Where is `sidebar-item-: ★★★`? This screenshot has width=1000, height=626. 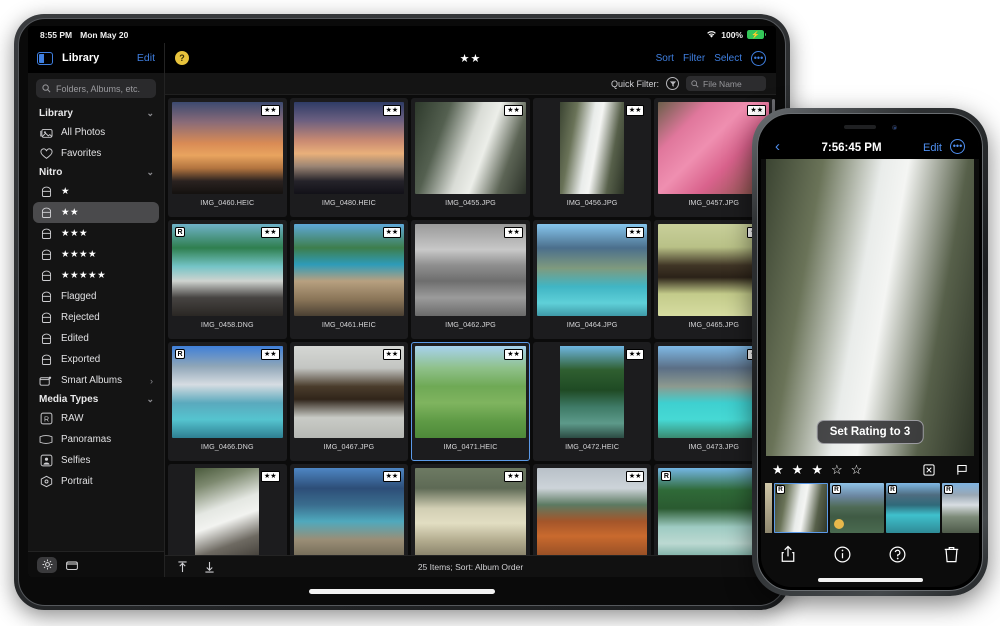 sidebar-item-: ★★★ is located at coordinates (96, 233).